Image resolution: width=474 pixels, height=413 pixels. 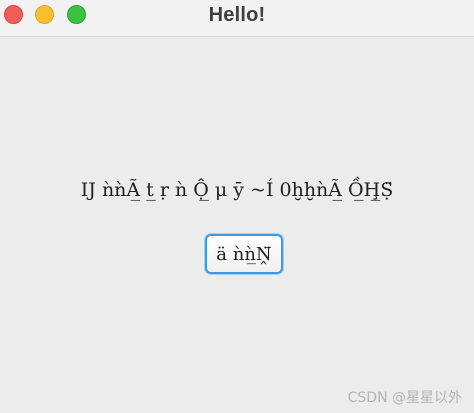 What do you see at coordinates (404, 398) in the screenshot?
I see `watermark-text: CSDN @星星以外` at bounding box center [404, 398].